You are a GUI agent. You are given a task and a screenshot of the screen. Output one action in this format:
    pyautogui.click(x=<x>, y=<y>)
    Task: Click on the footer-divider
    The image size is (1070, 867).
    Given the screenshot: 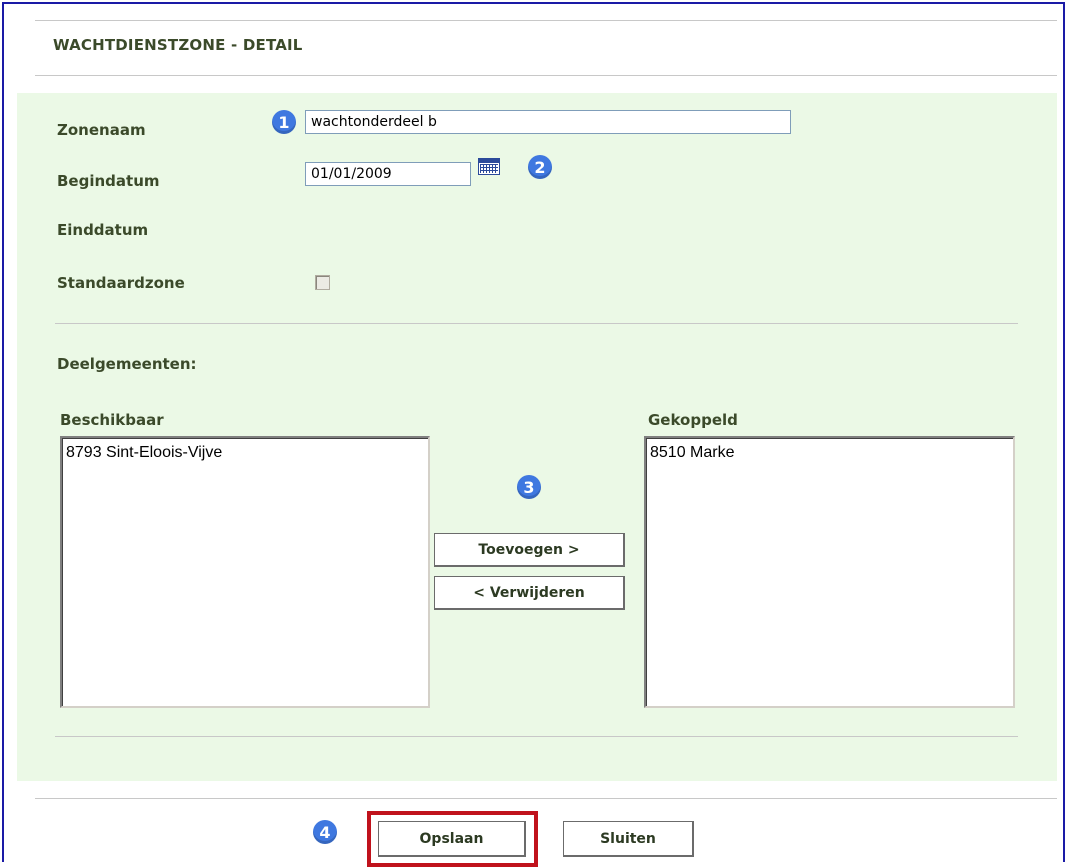 What is the action you would take?
    pyautogui.click(x=546, y=798)
    